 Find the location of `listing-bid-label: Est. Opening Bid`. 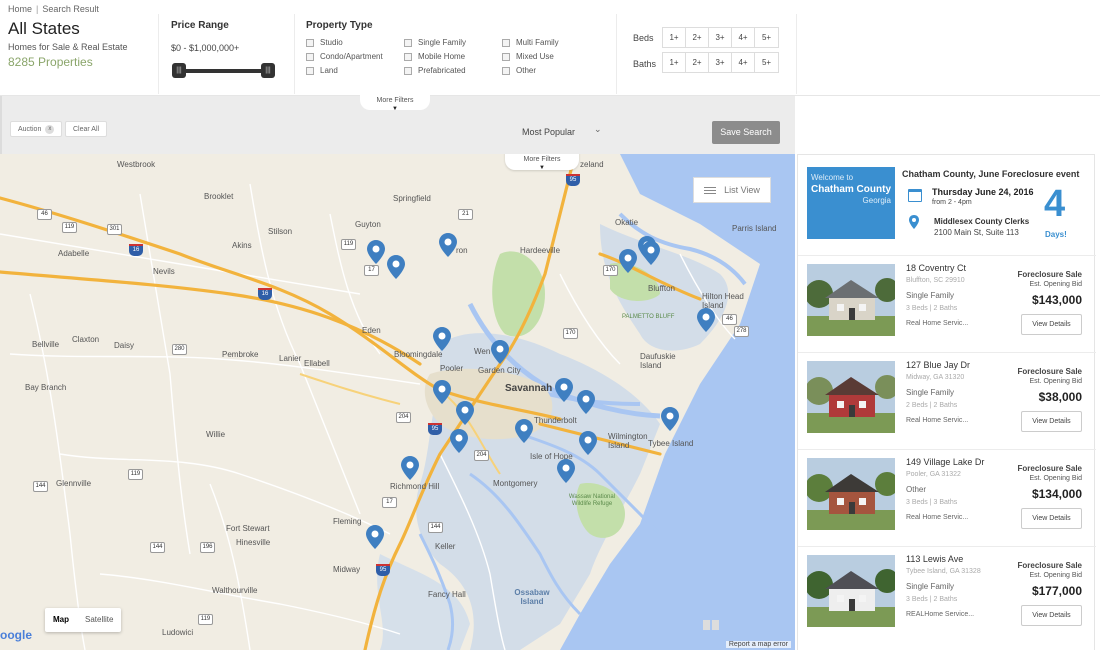

listing-bid-label: Est. Opening Bid is located at coordinates (1055, 381).